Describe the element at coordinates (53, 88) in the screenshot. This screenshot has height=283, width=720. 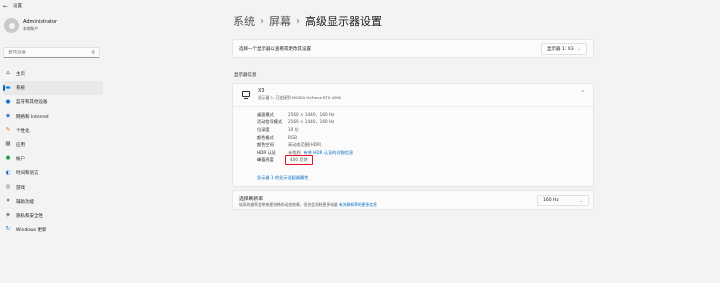
I see `sidebar-item-system: ▬ 系统` at that location.